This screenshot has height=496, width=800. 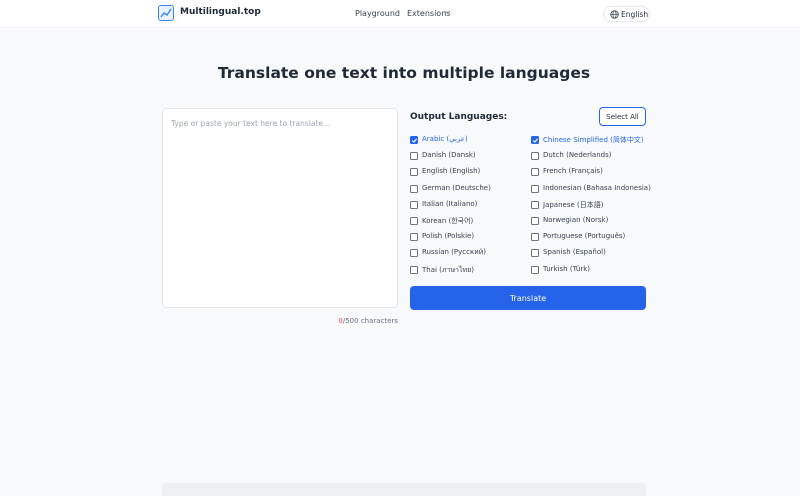 What do you see at coordinates (404, 489) in the screenshot?
I see `lower-section-edge` at bounding box center [404, 489].